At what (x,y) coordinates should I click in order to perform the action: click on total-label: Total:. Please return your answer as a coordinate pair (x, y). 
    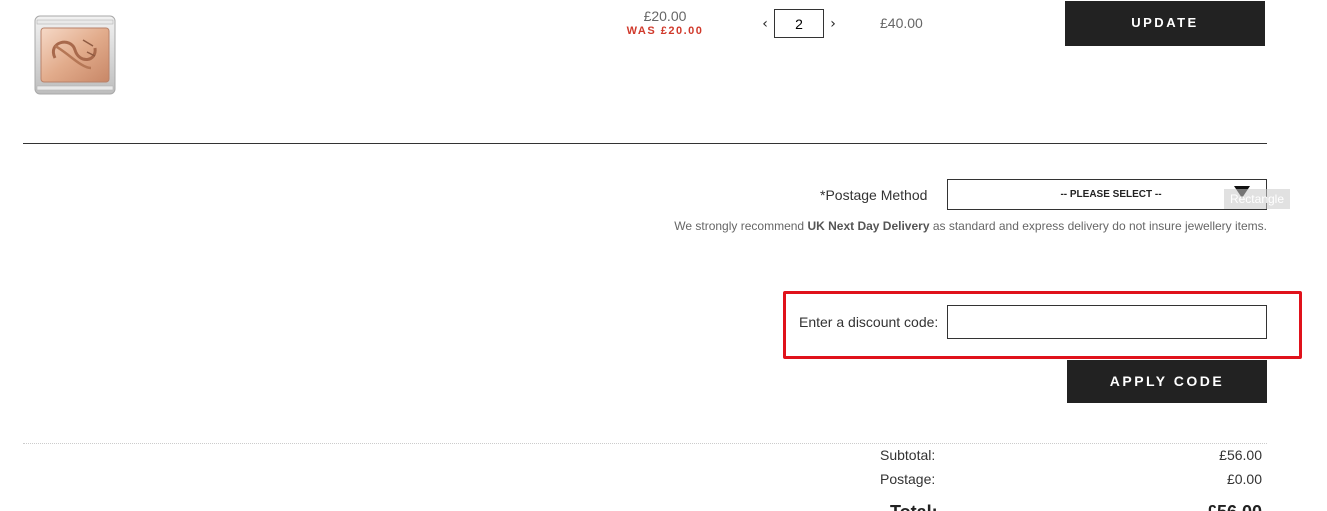
    Looking at the image, I should click on (914, 506).